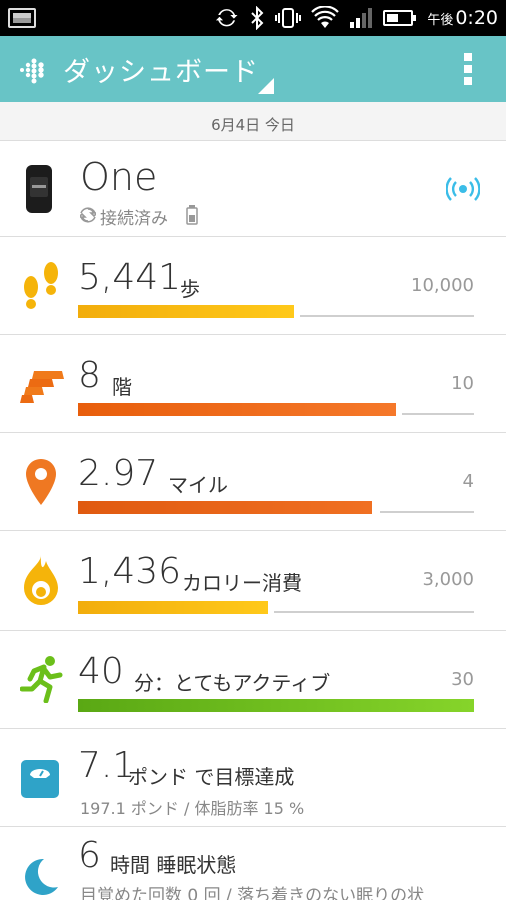 The width and height of the screenshot is (506, 900). Describe the element at coordinates (42, 387) in the screenshot. I see `stairs-icon` at that location.